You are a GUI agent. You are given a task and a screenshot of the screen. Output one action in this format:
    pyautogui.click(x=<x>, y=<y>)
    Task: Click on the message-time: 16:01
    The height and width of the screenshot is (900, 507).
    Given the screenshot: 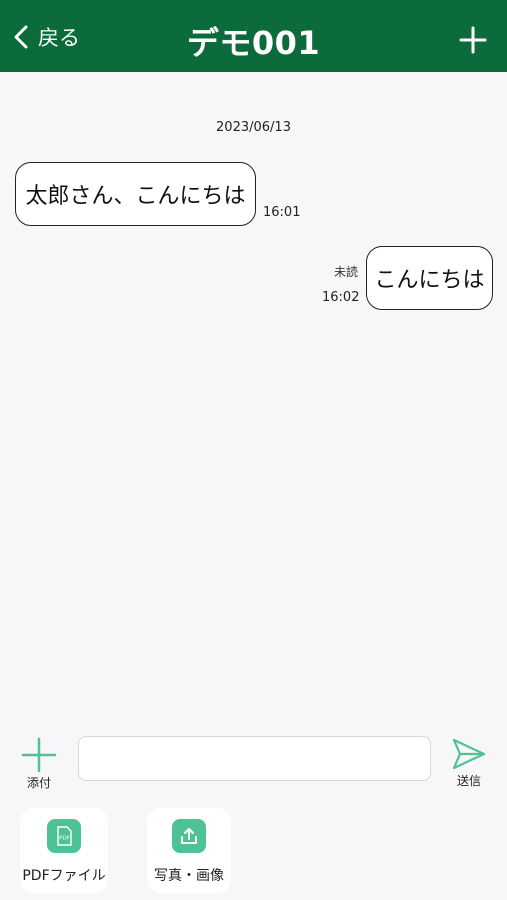 What is the action you would take?
    pyautogui.click(x=282, y=212)
    